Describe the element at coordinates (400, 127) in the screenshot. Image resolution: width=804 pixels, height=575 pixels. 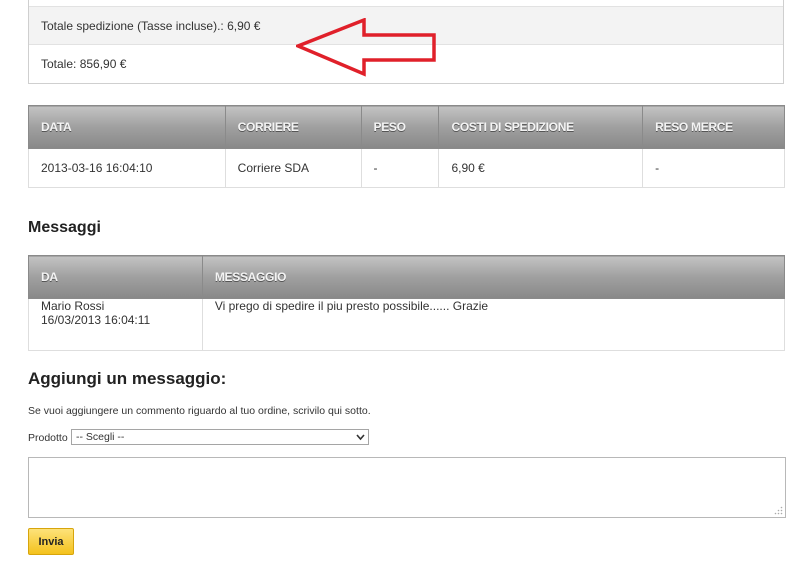
I see `col-header-peso: PESO` at that location.